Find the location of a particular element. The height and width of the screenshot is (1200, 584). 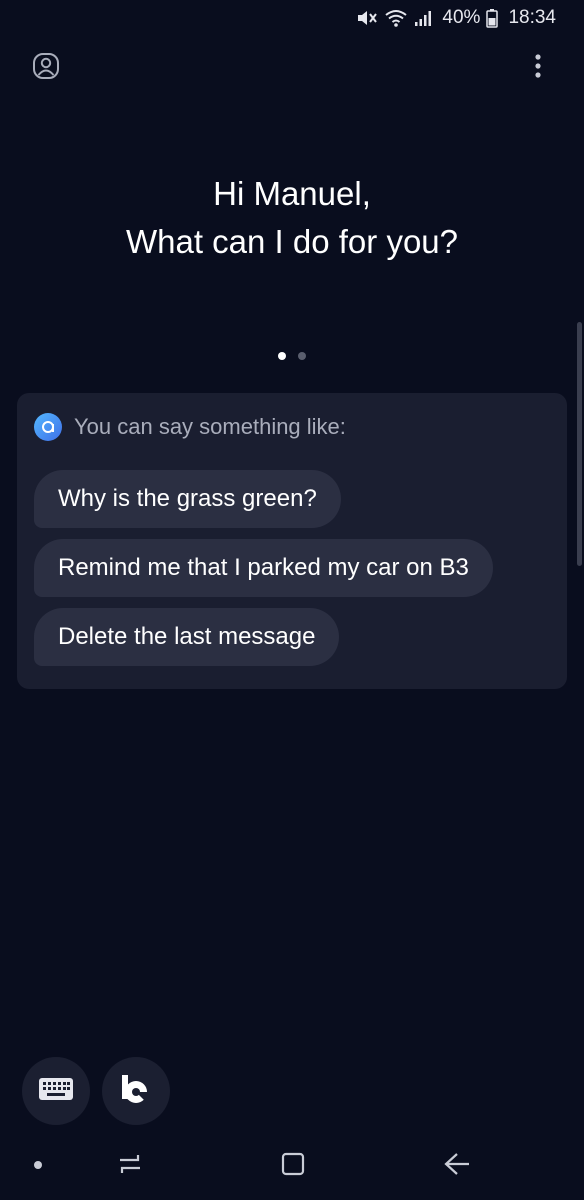

edge-panel-handle is located at coordinates (579, 444).